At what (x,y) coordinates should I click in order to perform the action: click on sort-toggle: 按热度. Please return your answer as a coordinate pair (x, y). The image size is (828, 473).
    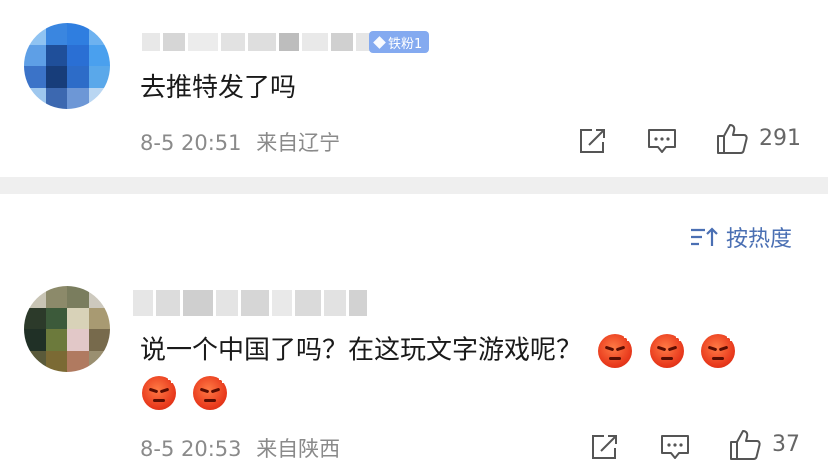
    Looking at the image, I should click on (741, 237).